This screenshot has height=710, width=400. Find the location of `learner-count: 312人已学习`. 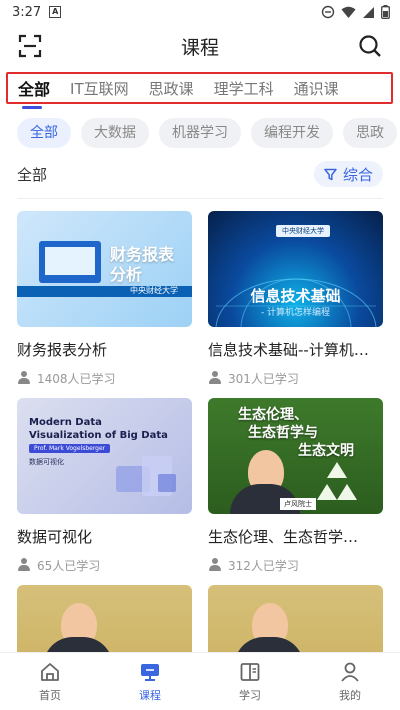

learner-count: 312人已学习 is located at coordinates (295, 565).